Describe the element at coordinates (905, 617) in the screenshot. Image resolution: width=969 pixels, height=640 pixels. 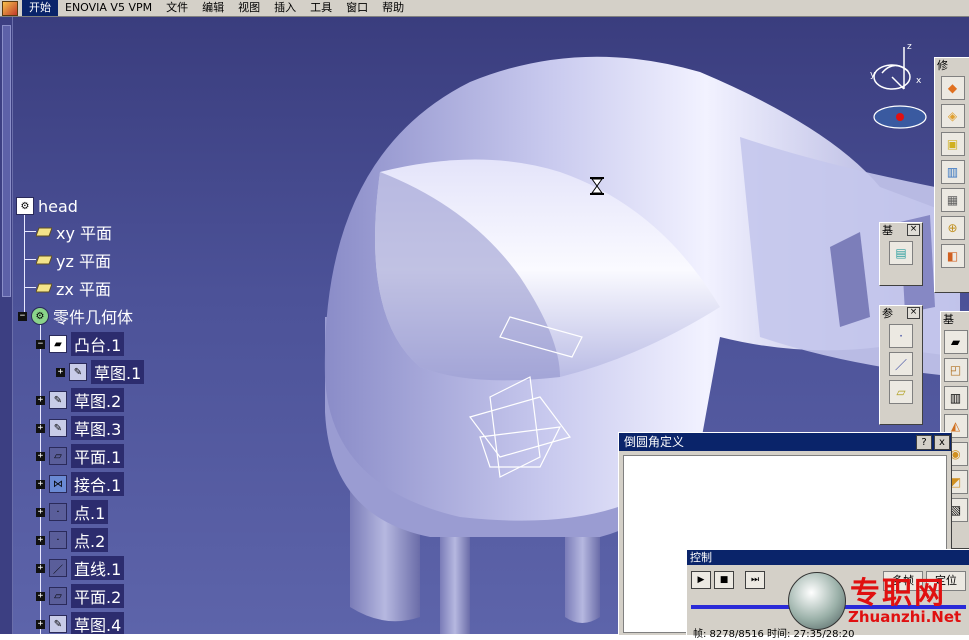
I see `watermark-en: Zhuanzhi.Net` at that location.